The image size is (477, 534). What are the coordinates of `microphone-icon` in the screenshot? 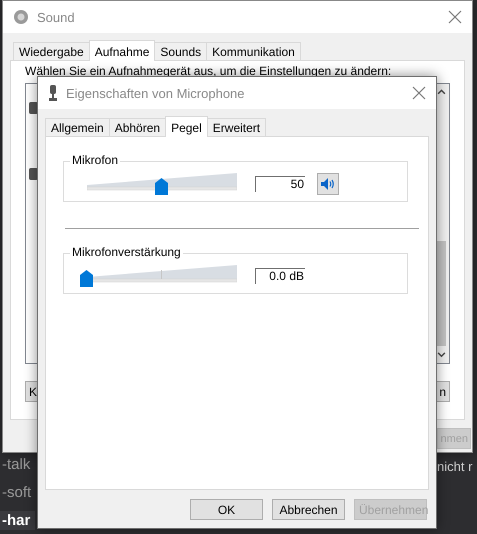 It's located at (53, 93).